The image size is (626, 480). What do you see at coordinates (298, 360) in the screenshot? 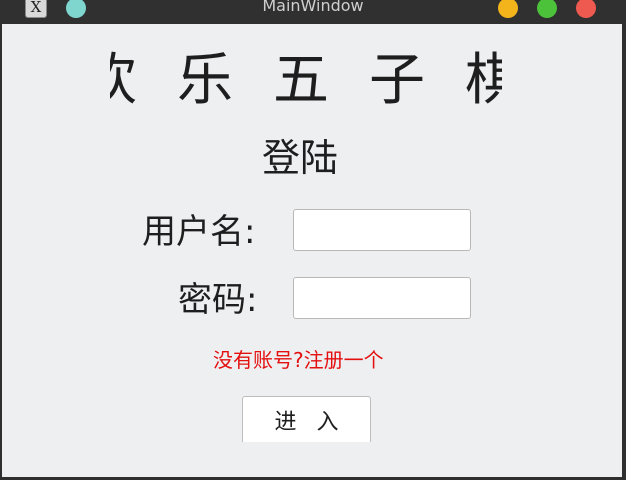
I see `register-link: 没有账号?注册一个` at bounding box center [298, 360].